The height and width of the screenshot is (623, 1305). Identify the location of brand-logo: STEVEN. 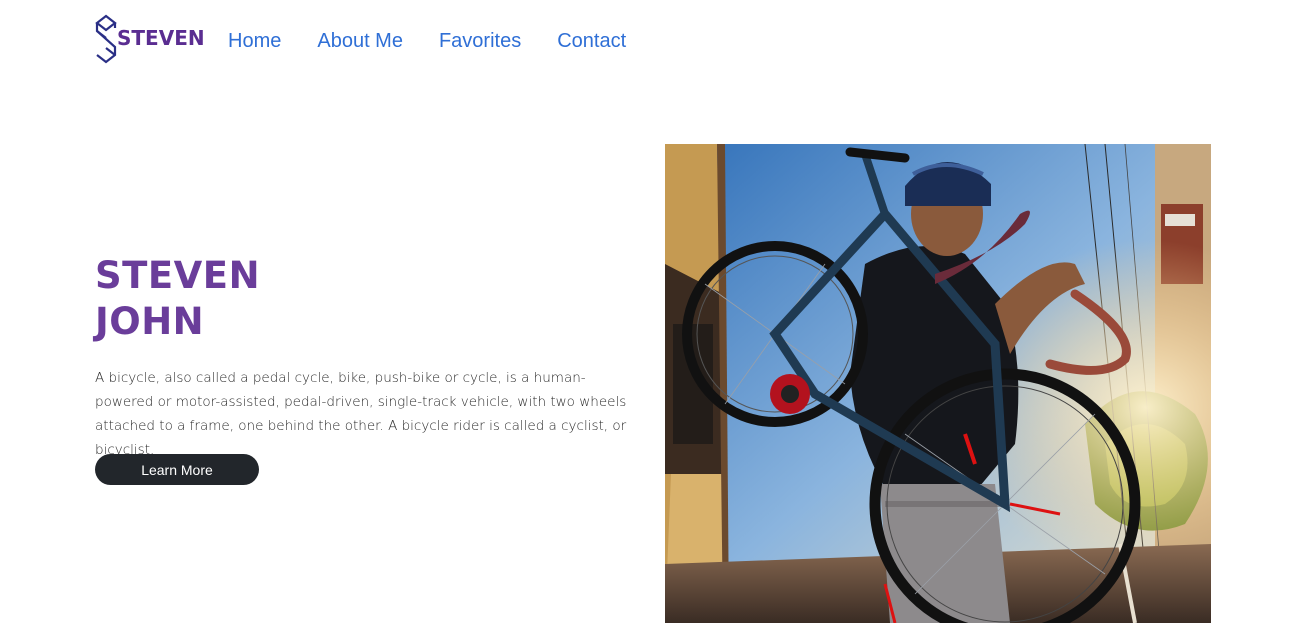
(149, 39).